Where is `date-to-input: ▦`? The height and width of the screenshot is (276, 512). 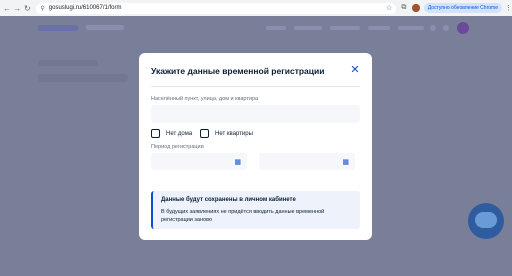
date-to-input: ▦ is located at coordinates (307, 161).